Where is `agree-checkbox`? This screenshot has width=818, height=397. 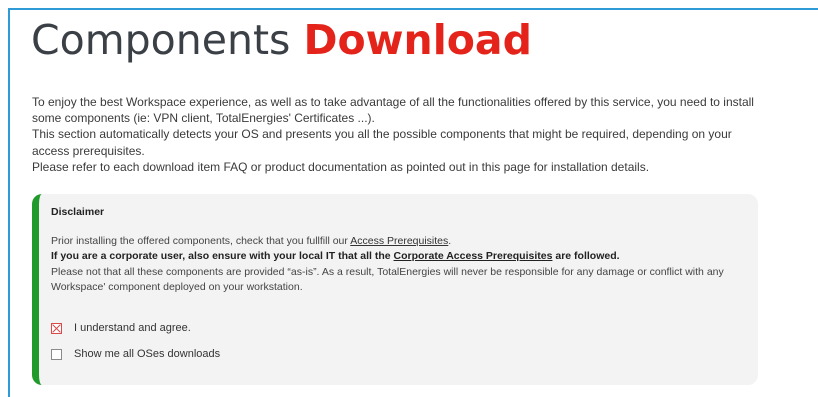 agree-checkbox is located at coordinates (56, 328).